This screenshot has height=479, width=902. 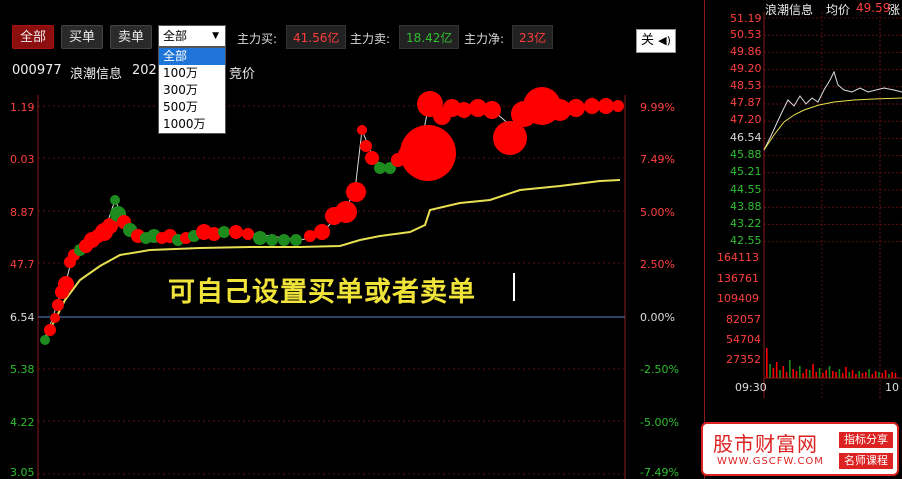 I want to click on mini-price-label: 43.88, so click(x=746, y=206).